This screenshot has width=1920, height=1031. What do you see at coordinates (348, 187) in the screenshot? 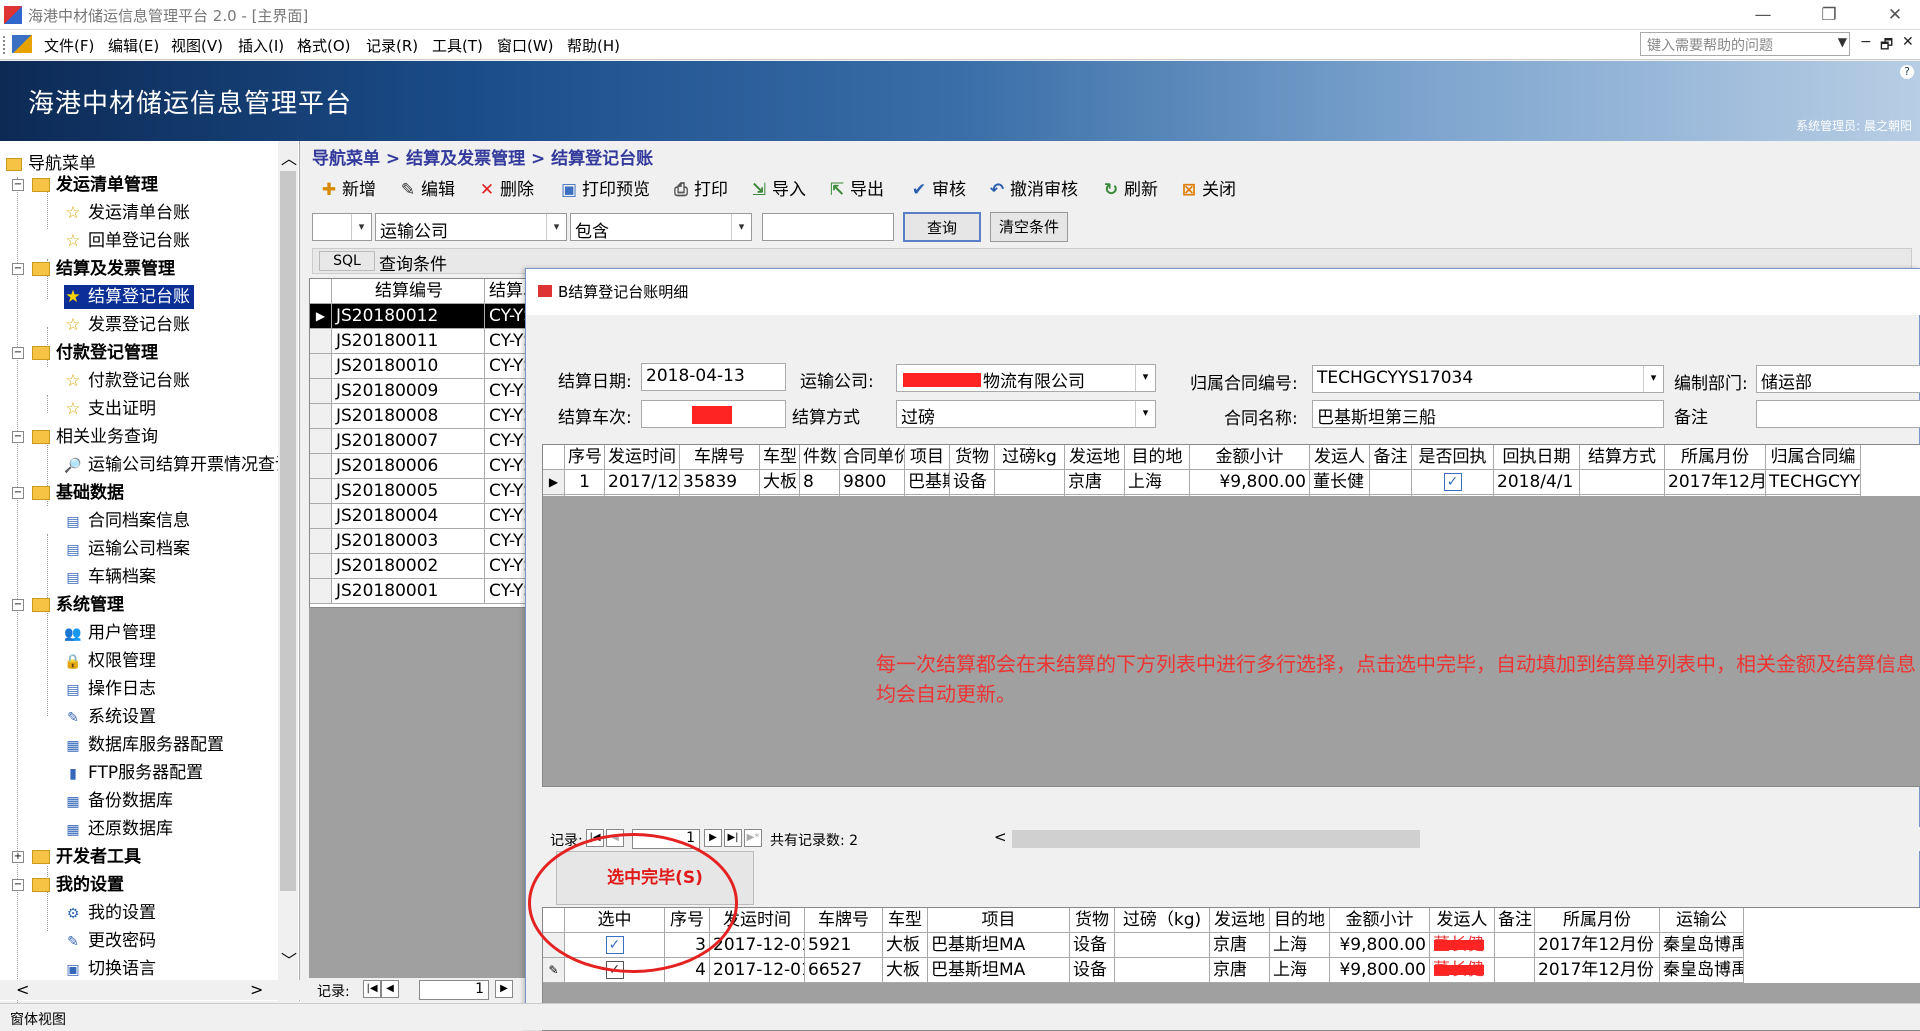
I see `add-button: ✚ 新增` at bounding box center [348, 187].